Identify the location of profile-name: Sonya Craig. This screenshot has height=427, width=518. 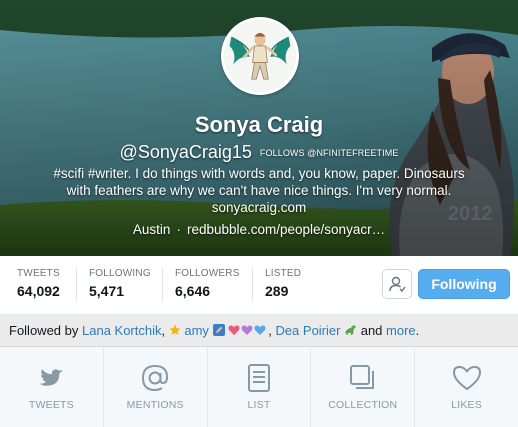
(259, 124).